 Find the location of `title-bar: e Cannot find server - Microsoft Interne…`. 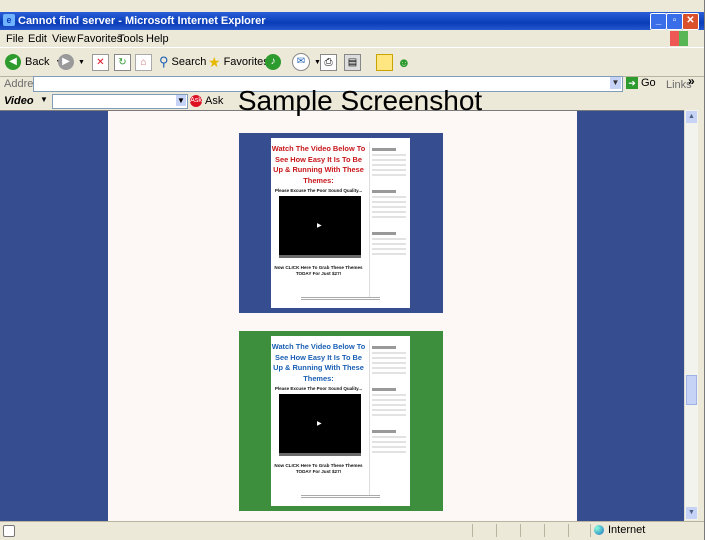

title-bar: e Cannot find server - Microsoft Interne… is located at coordinates (352, 21).